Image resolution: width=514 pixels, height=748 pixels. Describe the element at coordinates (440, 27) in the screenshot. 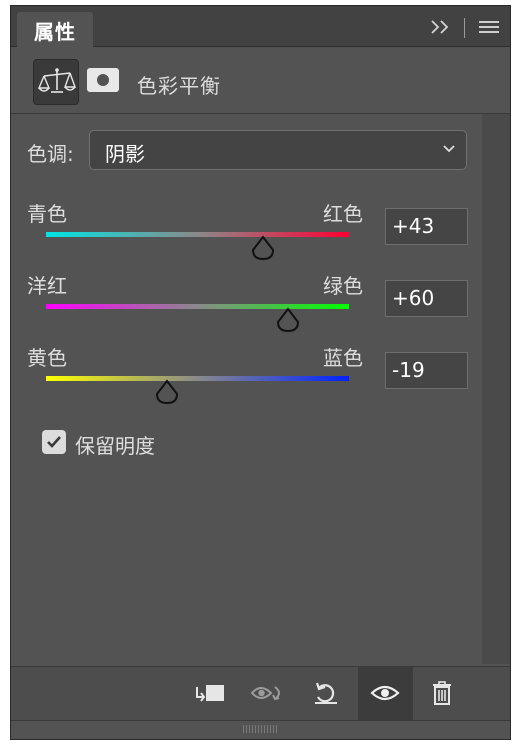

I see `double-chevron-right-icon` at that location.